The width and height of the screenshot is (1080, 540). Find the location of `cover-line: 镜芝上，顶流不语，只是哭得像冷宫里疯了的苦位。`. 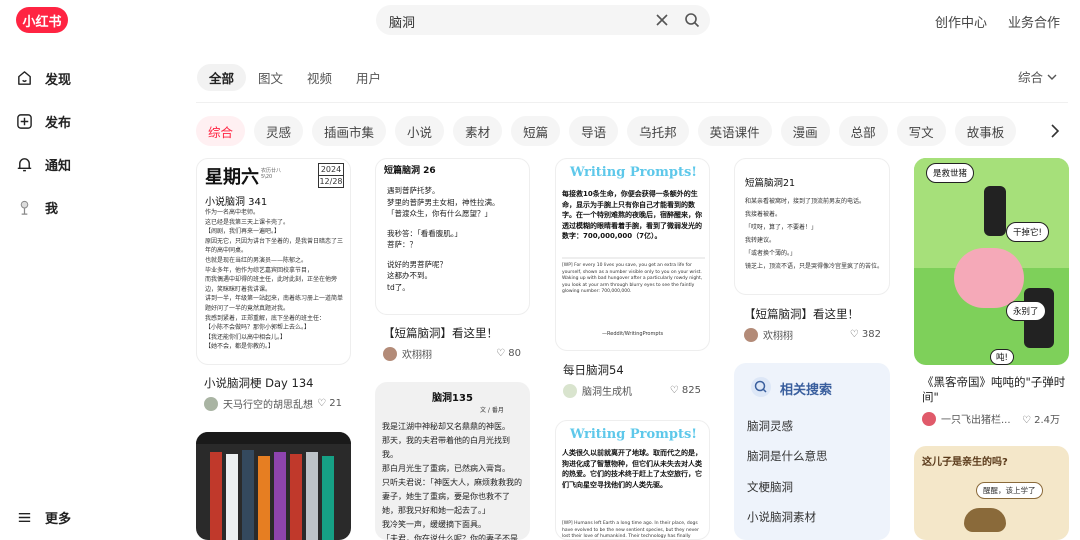

cover-line: 镜芝上，顶流不语，只是哭得像冷宫里疯了的苦位。 is located at coordinates (814, 266).